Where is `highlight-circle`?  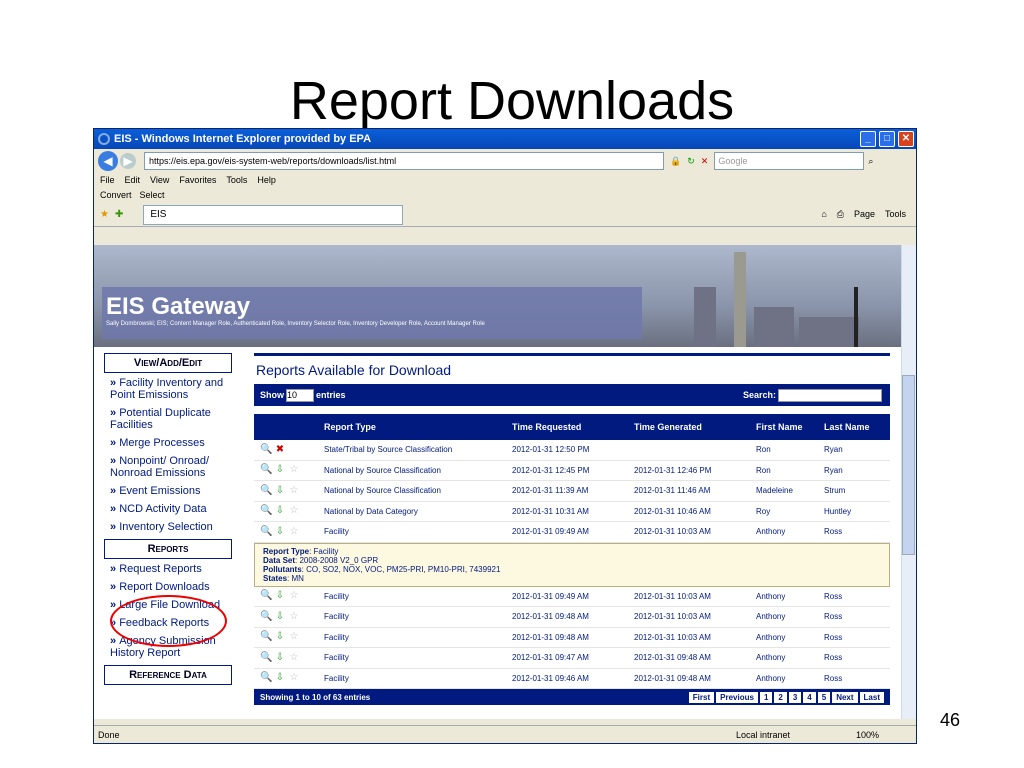
highlight-circle is located at coordinates (168, 621).